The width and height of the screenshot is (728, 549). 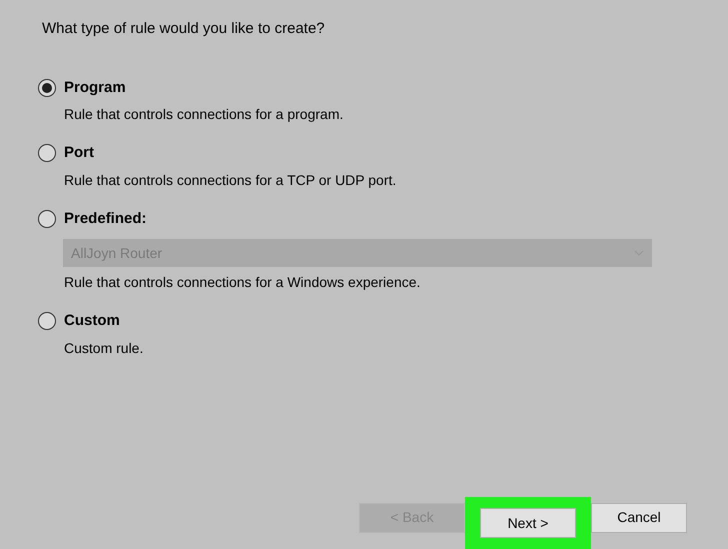 I want to click on option-label: Program, so click(x=95, y=87).